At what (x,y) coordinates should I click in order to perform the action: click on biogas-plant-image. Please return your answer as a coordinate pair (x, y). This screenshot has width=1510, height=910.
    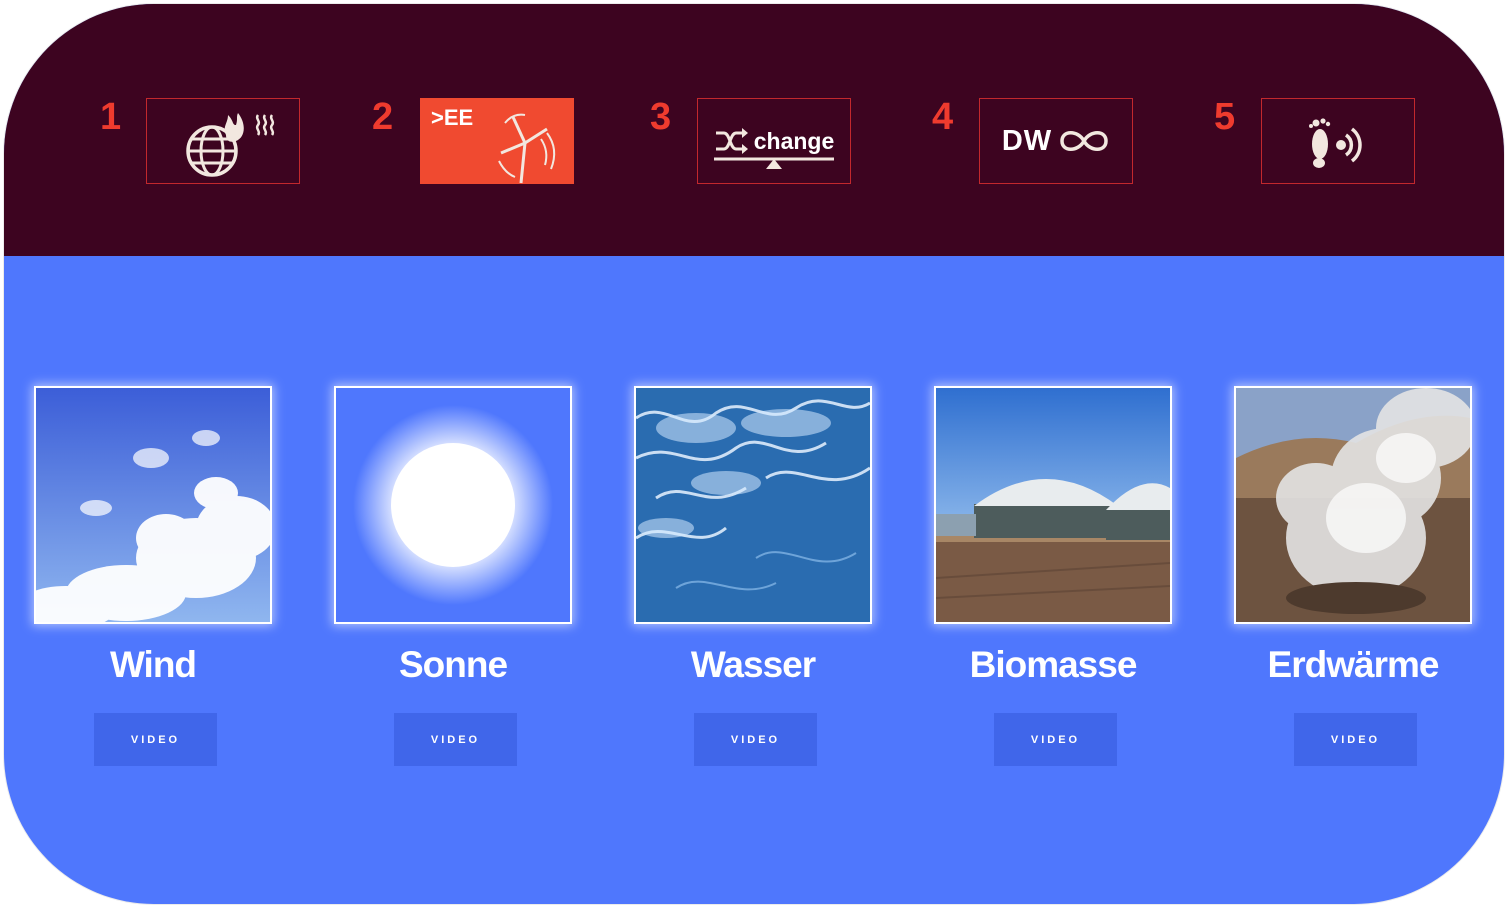
    Looking at the image, I should click on (1053, 505).